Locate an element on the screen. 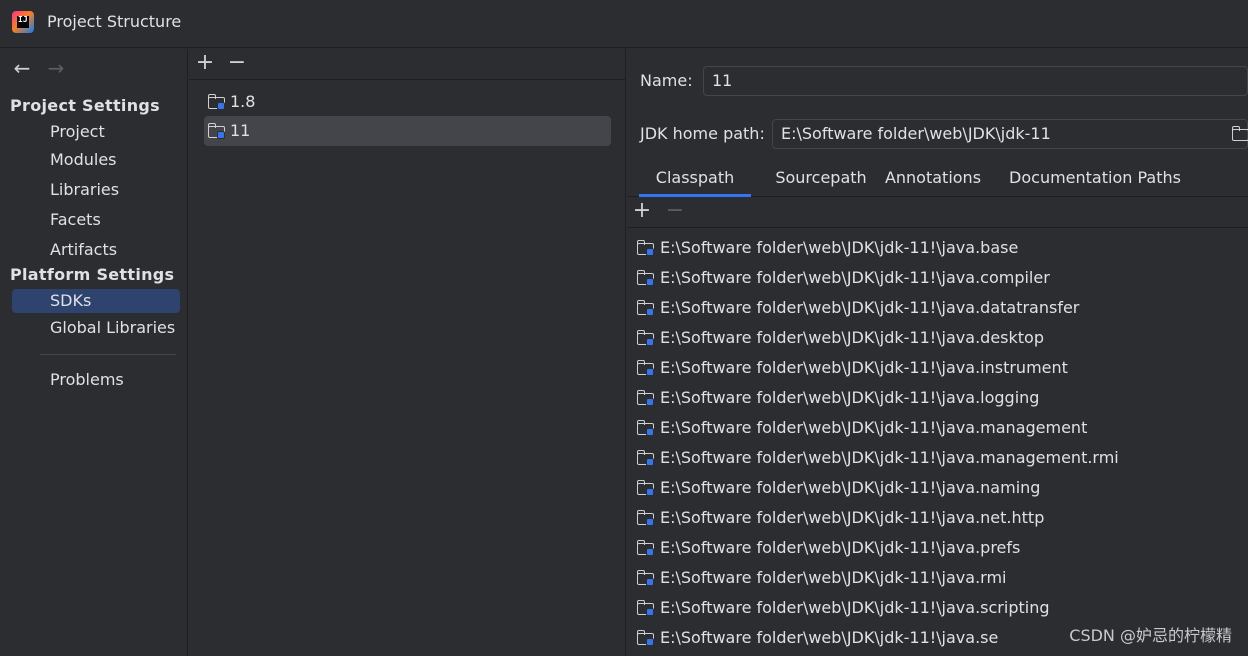 The width and height of the screenshot is (1248, 656). add-path-button: + is located at coordinates (642, 212).